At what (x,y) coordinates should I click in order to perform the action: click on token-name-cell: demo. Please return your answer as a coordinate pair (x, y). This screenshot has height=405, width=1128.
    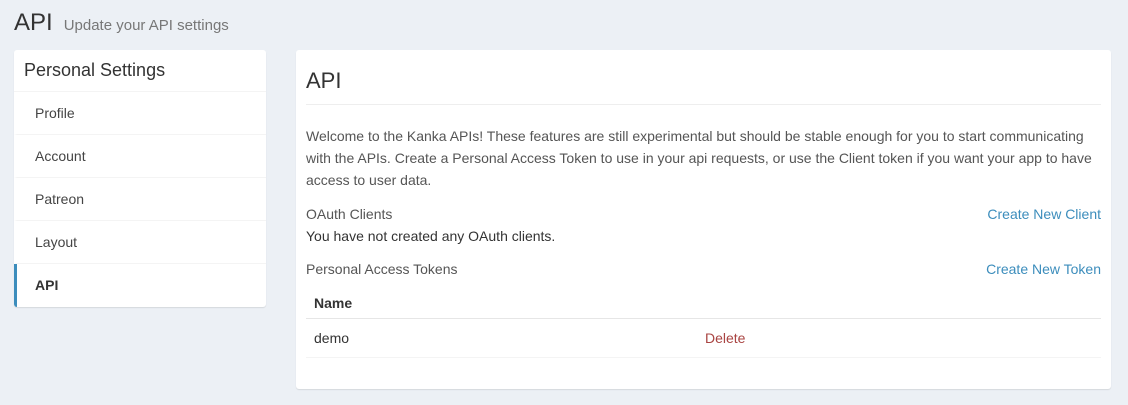
    Looking at the image, I should click on (505, 338).